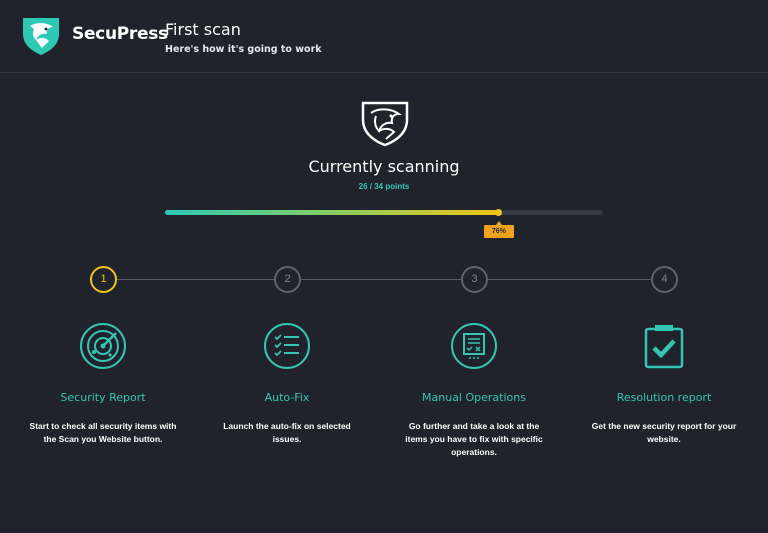 This screenshot has width=768, height=533. Describe the element at coordinates (384, 166) in the screenshot. I see `scan-status-title: Currently scanning` at that location.